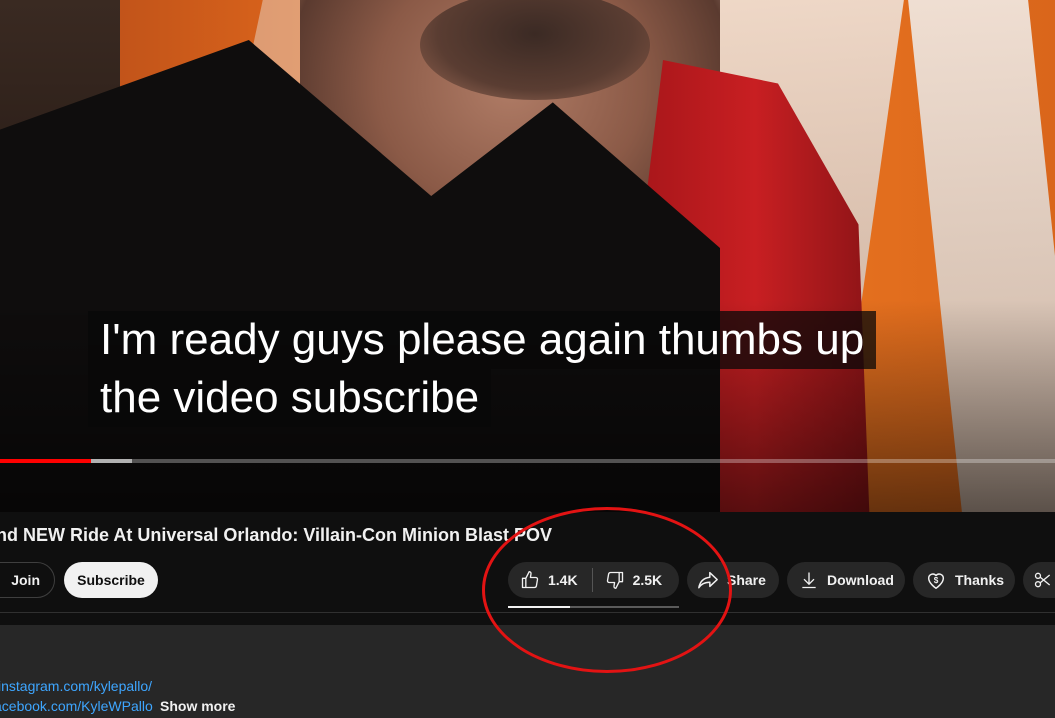 This screenshot has height=718, width=1055. What do you see at coordinates (593, 607) in the screenshot?
I see `like-ratio-bar` at bounding box center [593, 607].